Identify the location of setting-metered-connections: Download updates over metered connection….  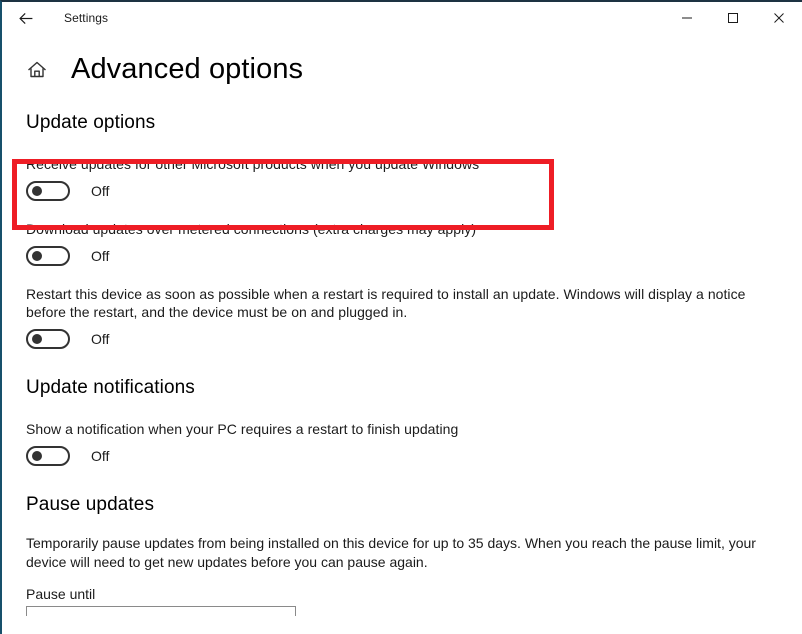
(406, 243).